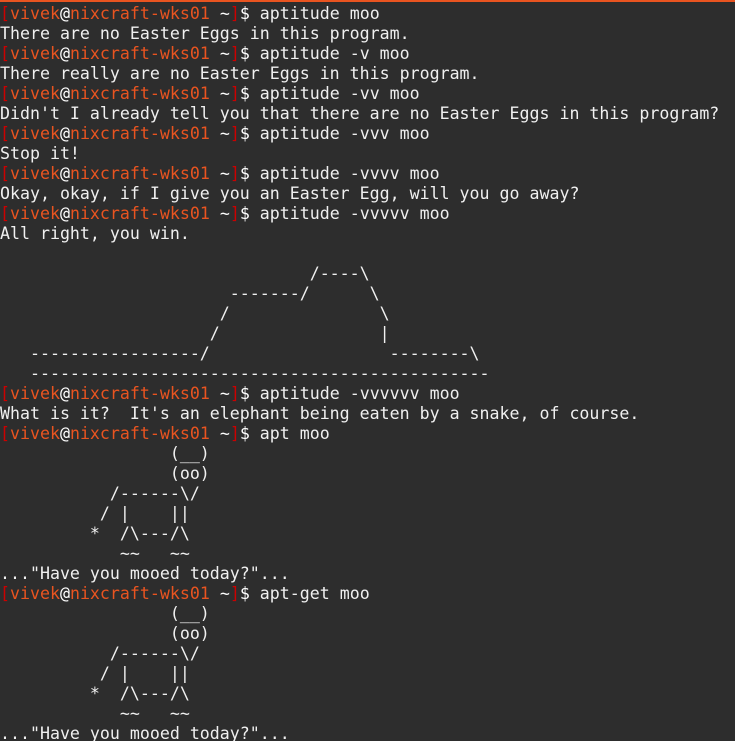  Describe the element at coordinates (294, 433) in the screenshot. I see `command-text: apt moo` at that location.